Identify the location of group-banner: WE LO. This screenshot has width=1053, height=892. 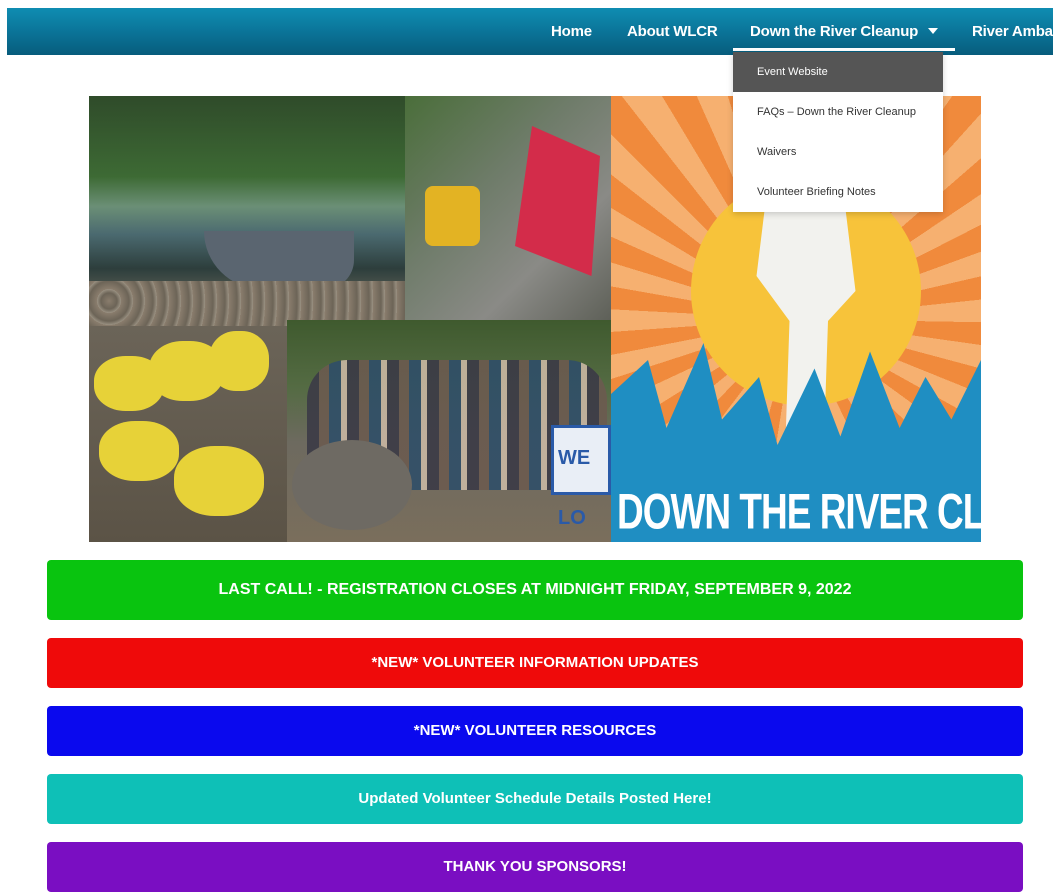
(581, 477).